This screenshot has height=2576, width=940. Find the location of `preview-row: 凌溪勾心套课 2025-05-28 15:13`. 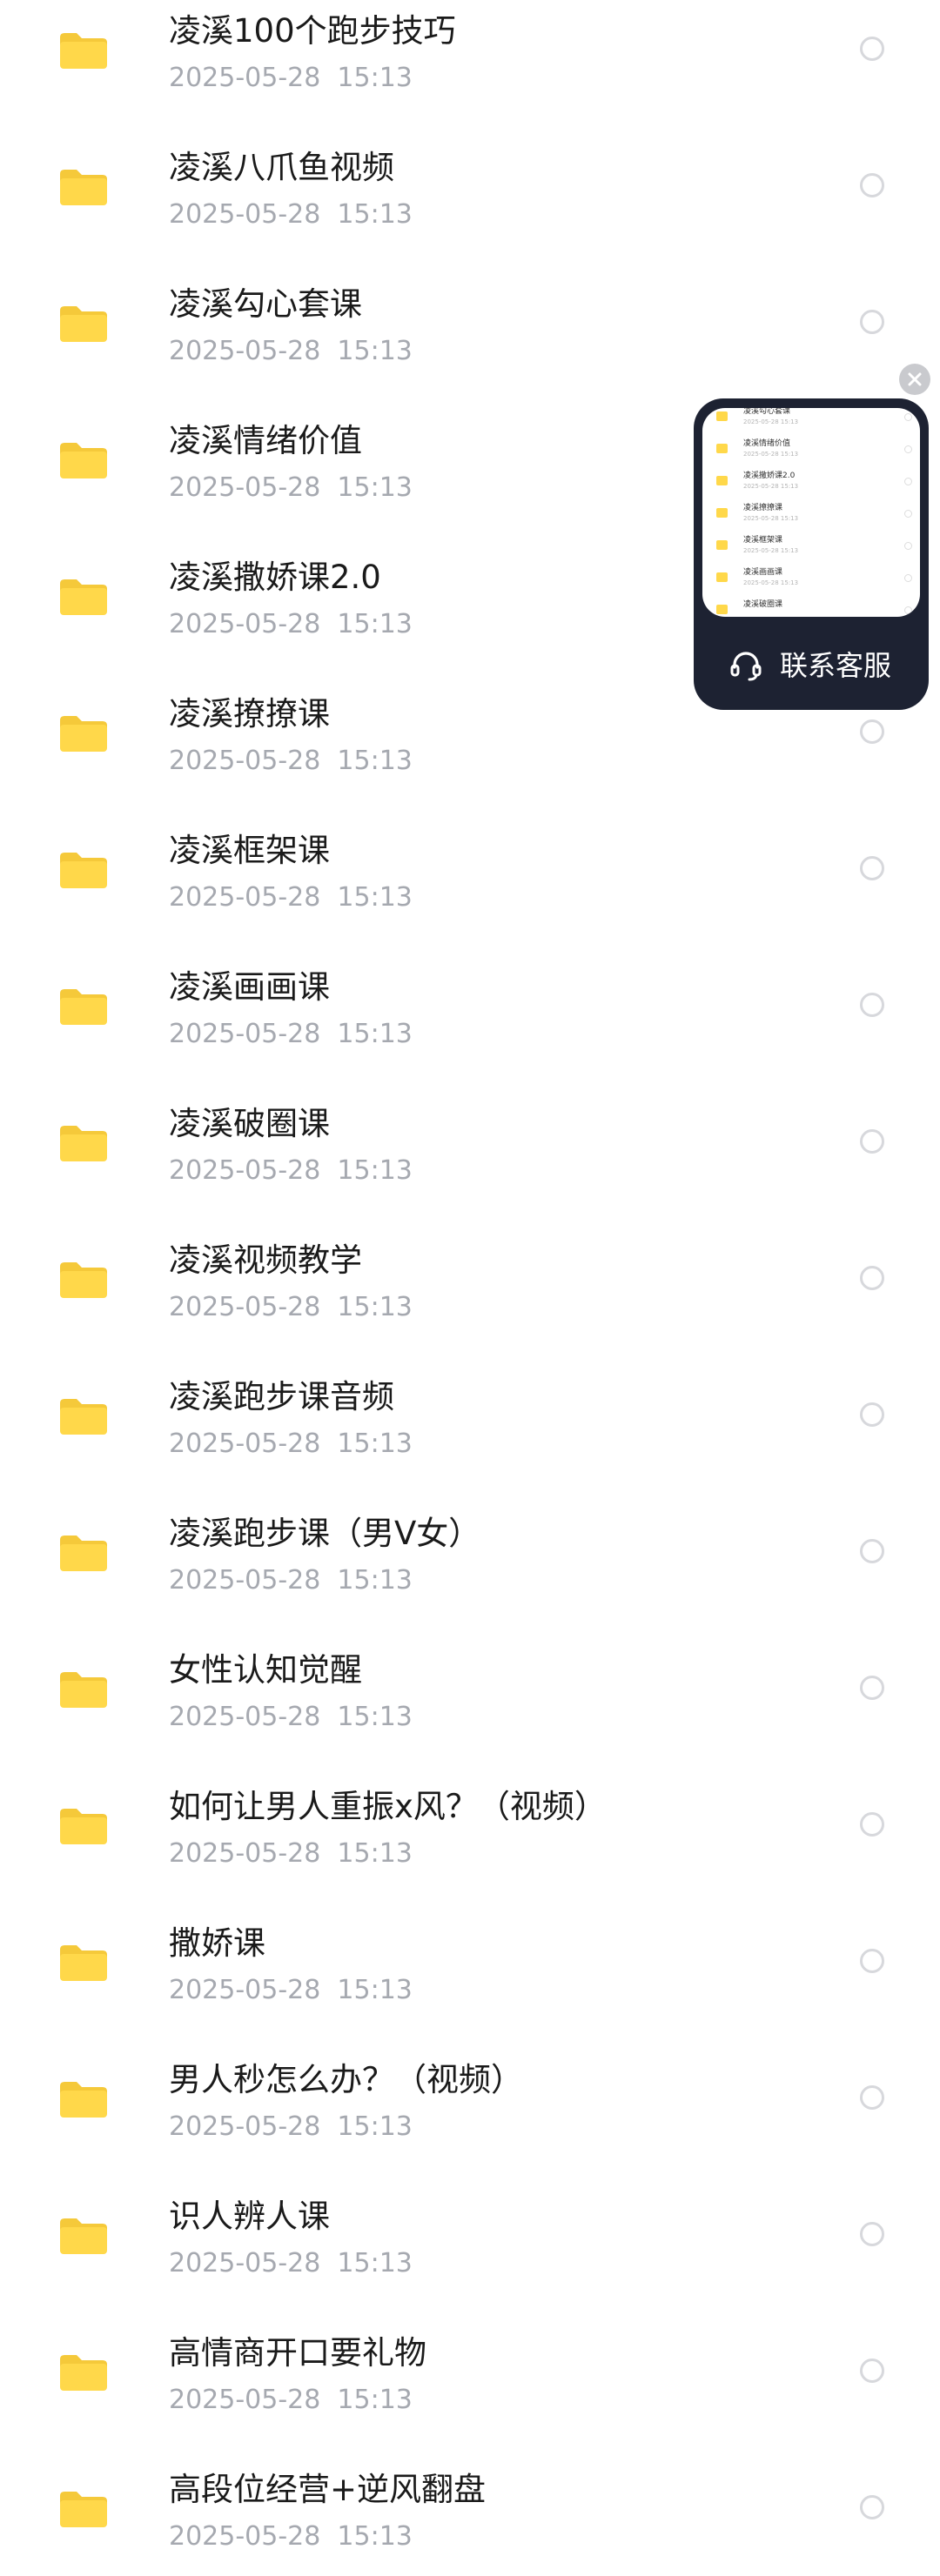

preview-row: 凌溪勾心套课 2025-05-28 15:13 is located at coordinates (811, 421).